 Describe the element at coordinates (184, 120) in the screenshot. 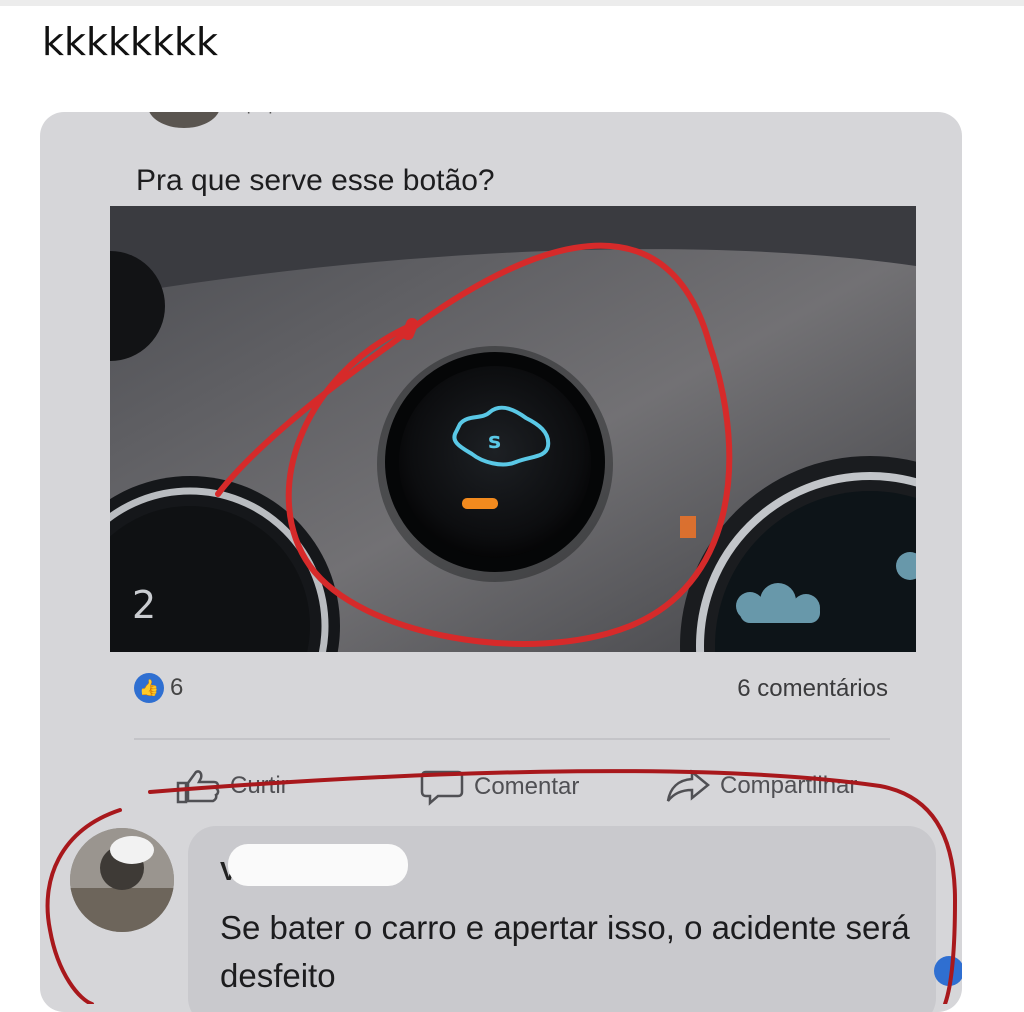

I see `poster-avatar` at that location.